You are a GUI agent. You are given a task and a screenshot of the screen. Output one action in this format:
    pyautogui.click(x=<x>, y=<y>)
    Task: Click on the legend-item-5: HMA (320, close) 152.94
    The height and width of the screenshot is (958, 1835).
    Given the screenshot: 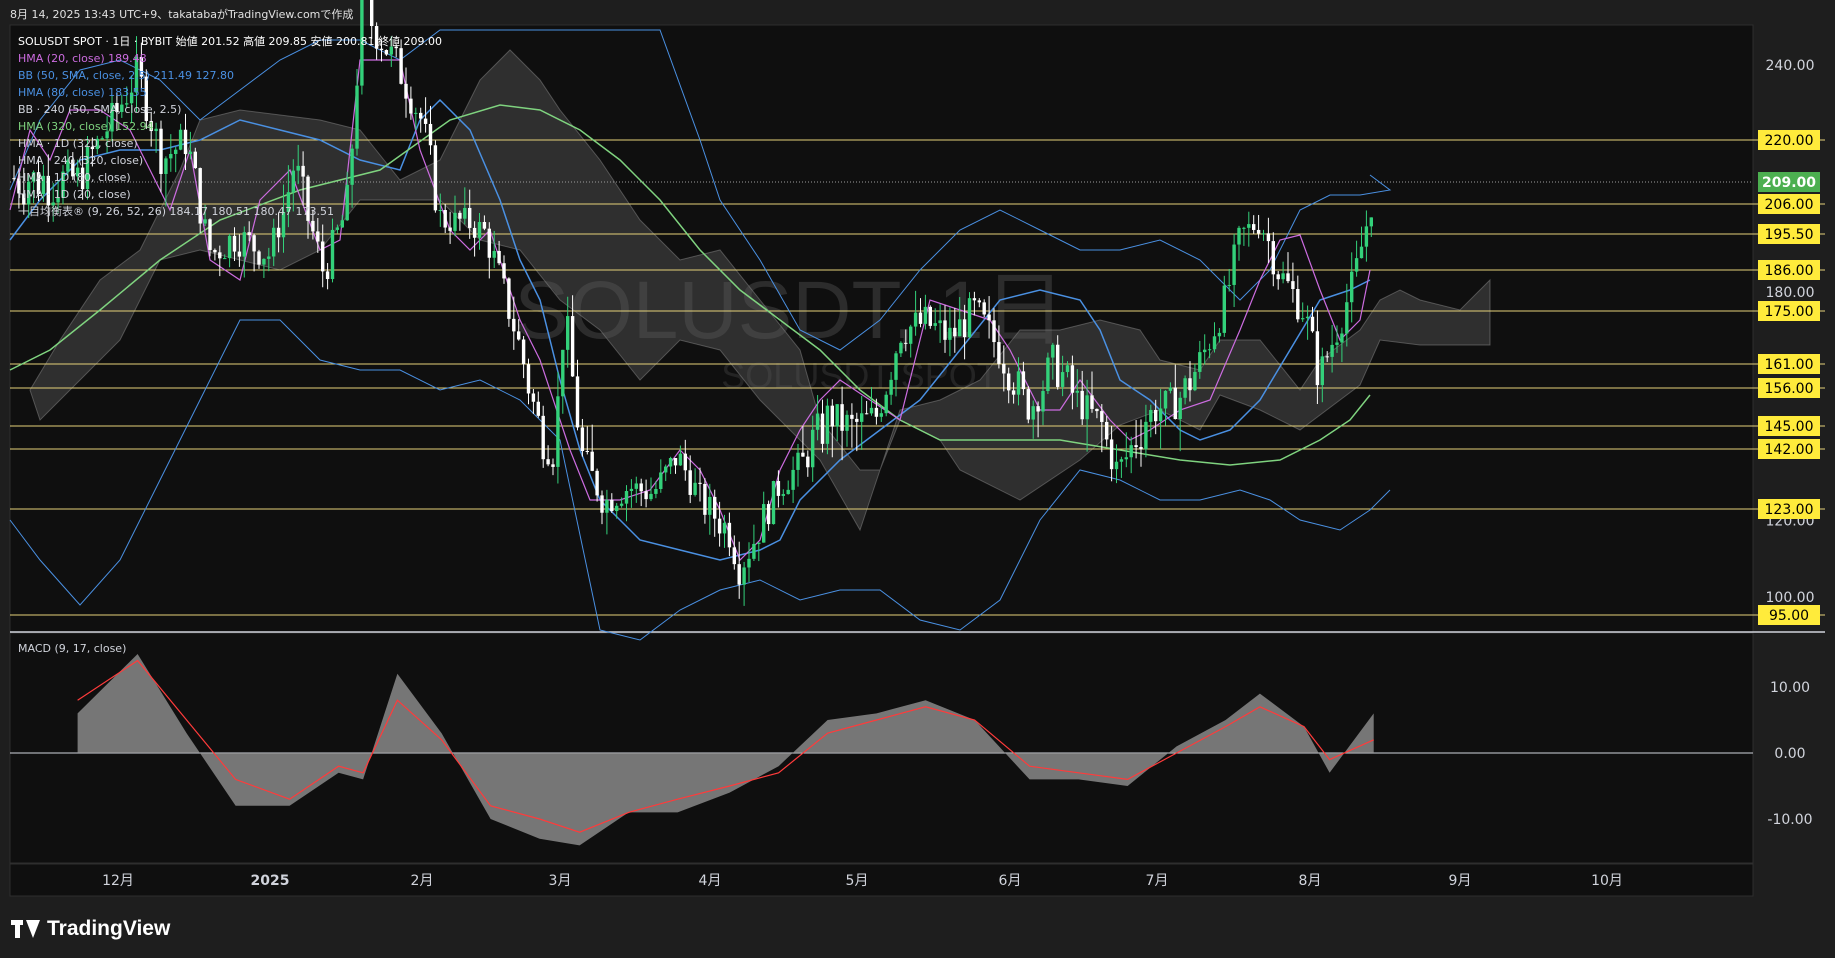 What is the action you would take?
    pyautogui.click(x=86, y=126)
    